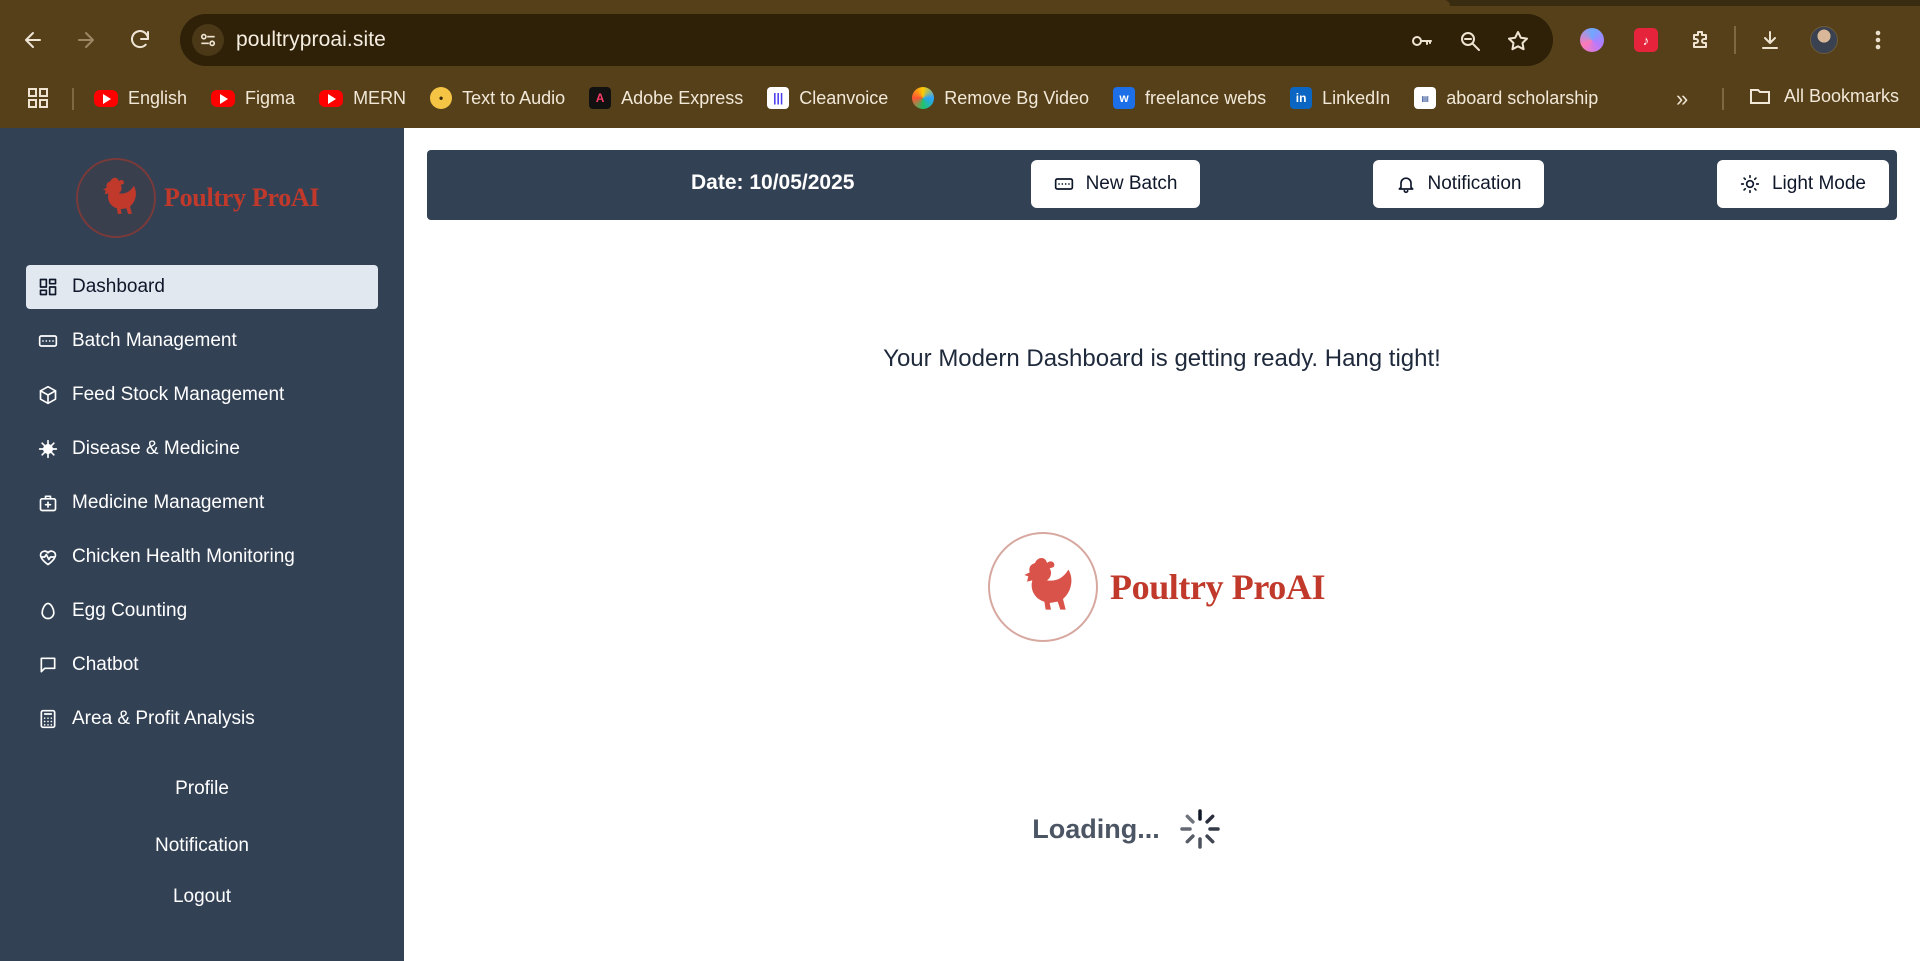 This screenshot has width=1920, height=961. What do you see at coordinates (380, 97) in the screenshot?
I see `bookmark-label: MERN` at bounding box center [380, 97].